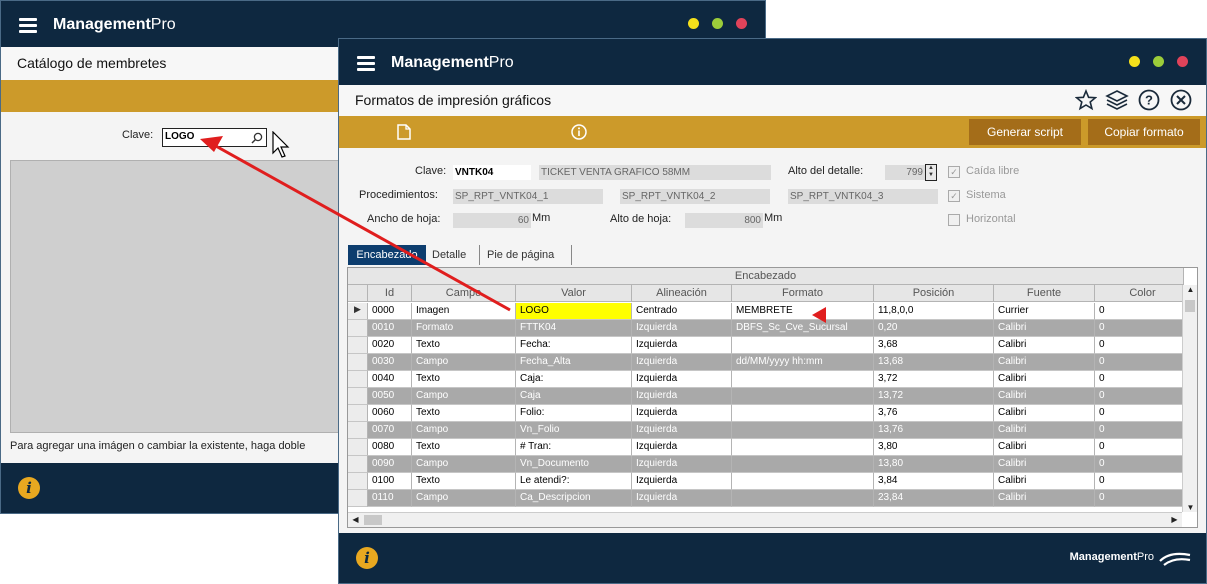  I want to click on cell-id: 0020, so click(390, 345).